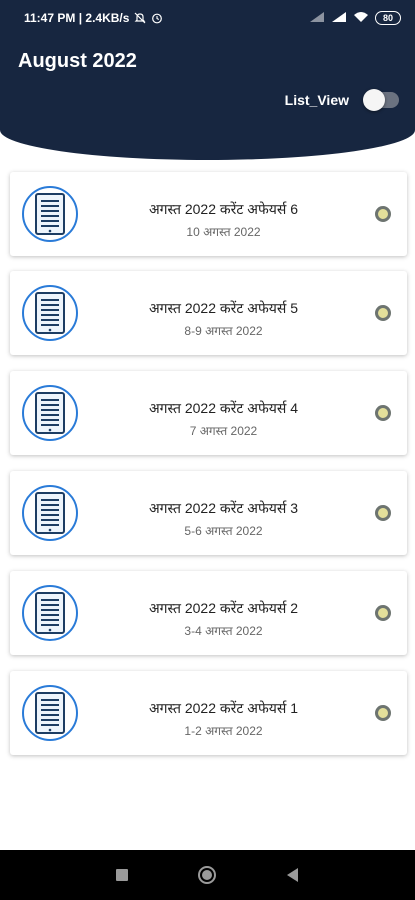  I want to click on item-title: अगस्त 2022 करेंट अफेयर्स 3, so click(223, 508).